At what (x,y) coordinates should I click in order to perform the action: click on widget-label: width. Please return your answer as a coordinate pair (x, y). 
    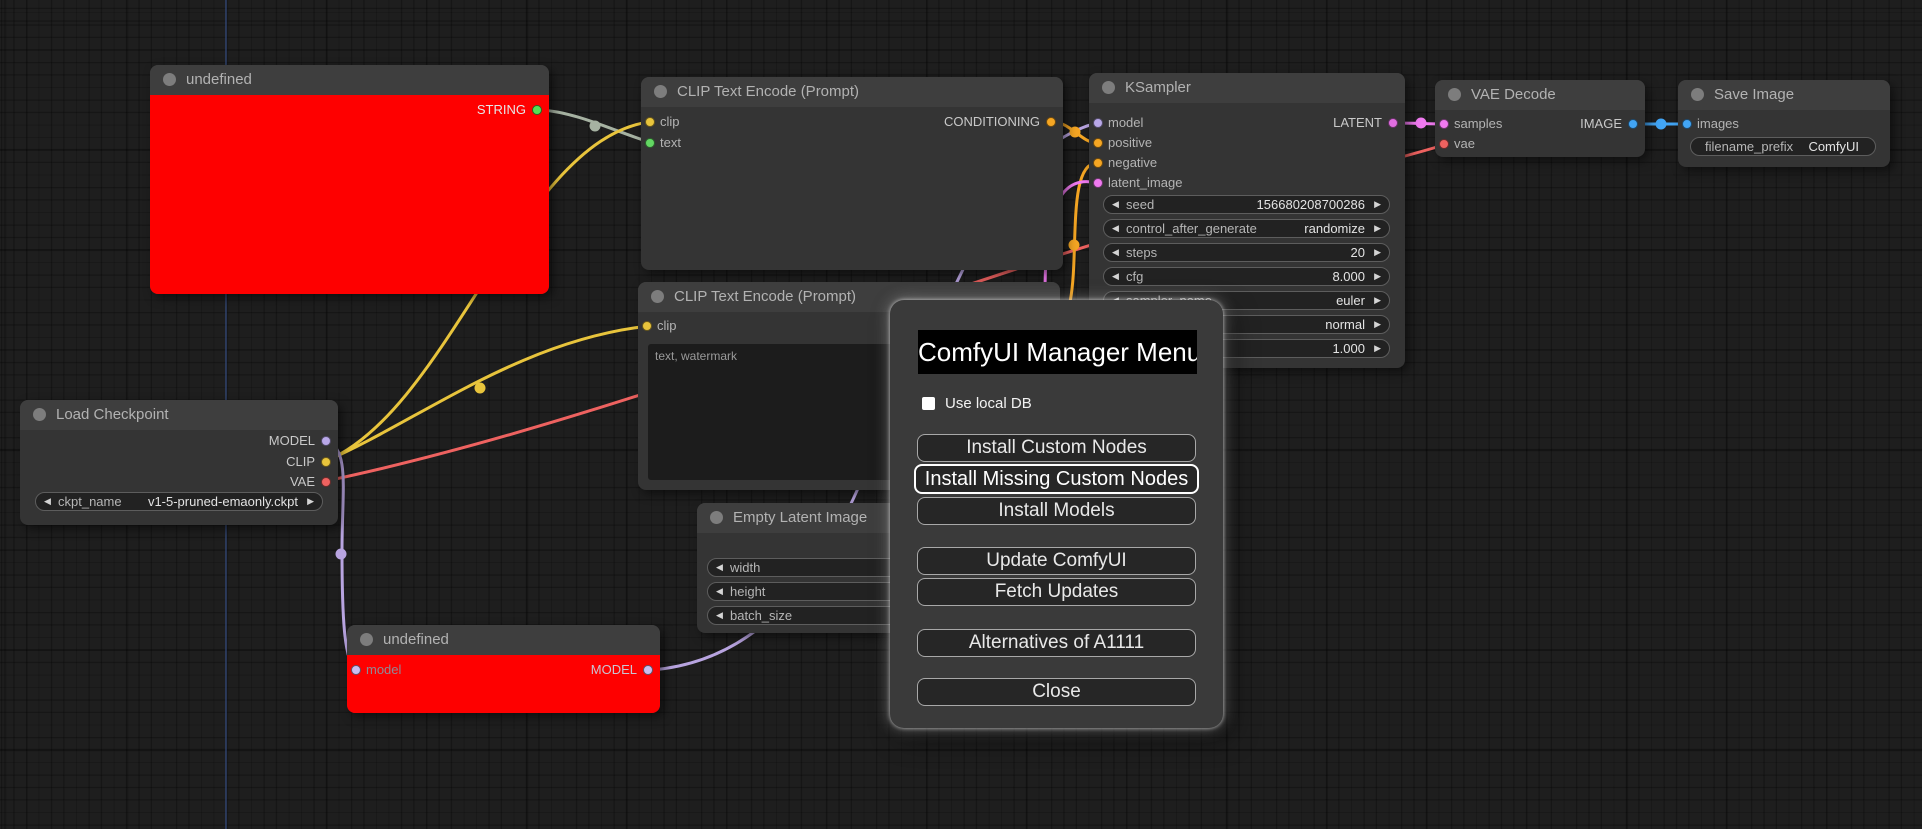
    Looking at the image, I should click on (745, 567).